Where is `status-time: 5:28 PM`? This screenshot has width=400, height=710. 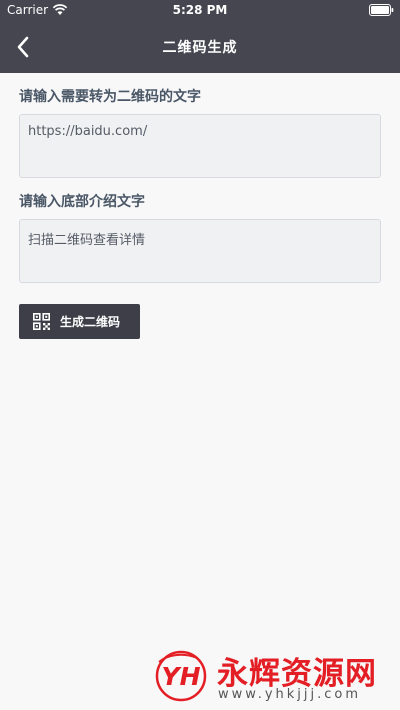 status-time: 5:28 PM is located at coordinates (200, 10).